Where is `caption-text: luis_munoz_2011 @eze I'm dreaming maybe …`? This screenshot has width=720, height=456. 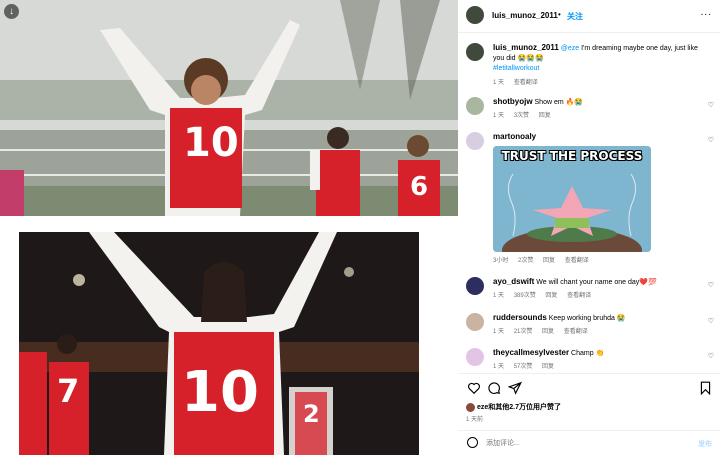
caption-text: luis_munoz_2011 @eze I'm dreaming maybe … is located at coordinates (595, 58).